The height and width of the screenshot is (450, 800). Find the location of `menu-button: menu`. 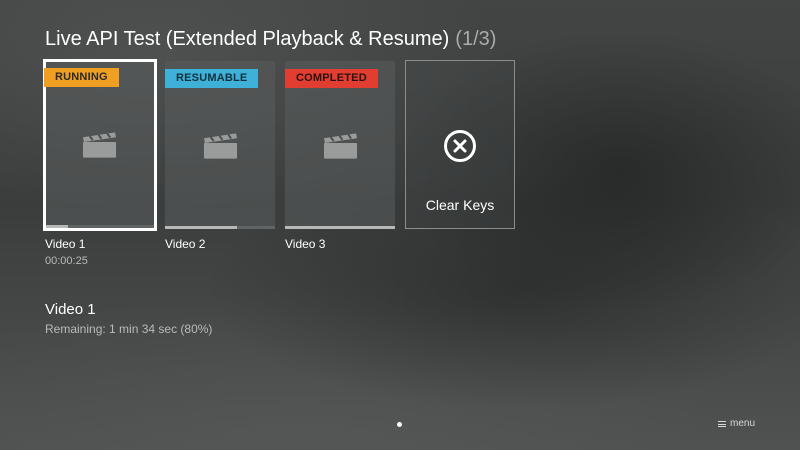

menu-button: menu is located at coordinates (736, 424).